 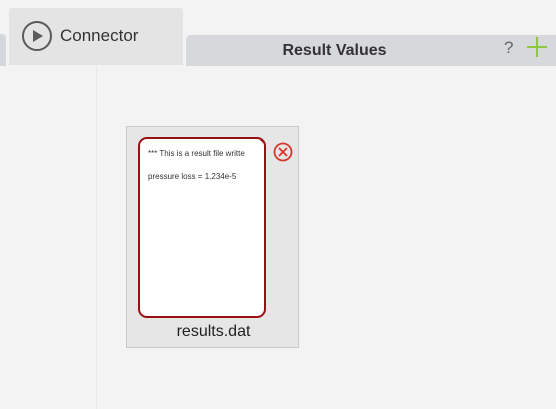 I want to click on tab-connector-label: Connector, so click(x=99, y=35).